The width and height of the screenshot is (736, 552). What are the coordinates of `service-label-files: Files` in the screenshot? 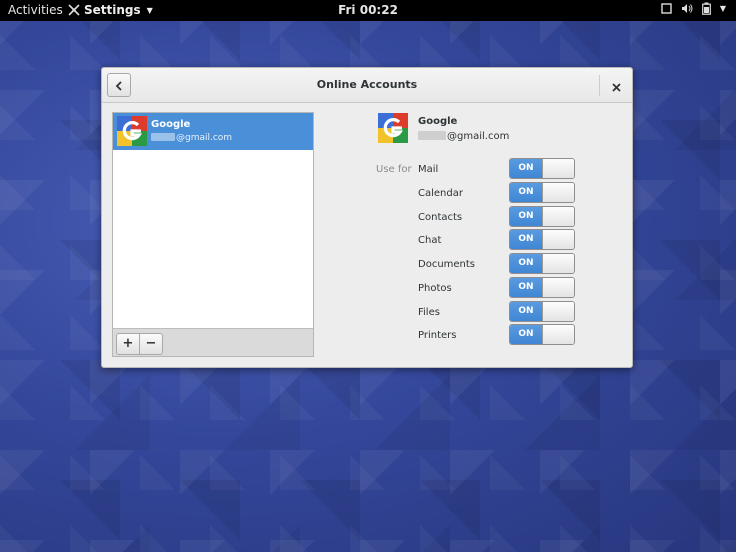 It's located at (429, 312).